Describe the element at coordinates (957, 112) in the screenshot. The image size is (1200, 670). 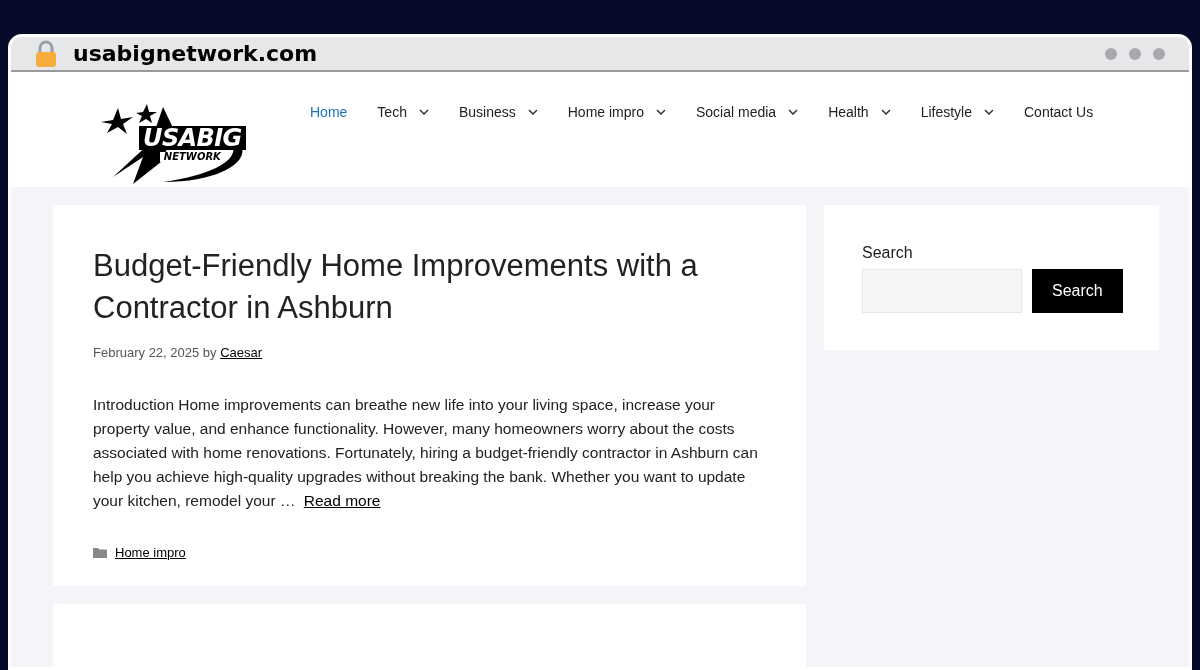
I see `nav-link: Lifestyle` at that location.